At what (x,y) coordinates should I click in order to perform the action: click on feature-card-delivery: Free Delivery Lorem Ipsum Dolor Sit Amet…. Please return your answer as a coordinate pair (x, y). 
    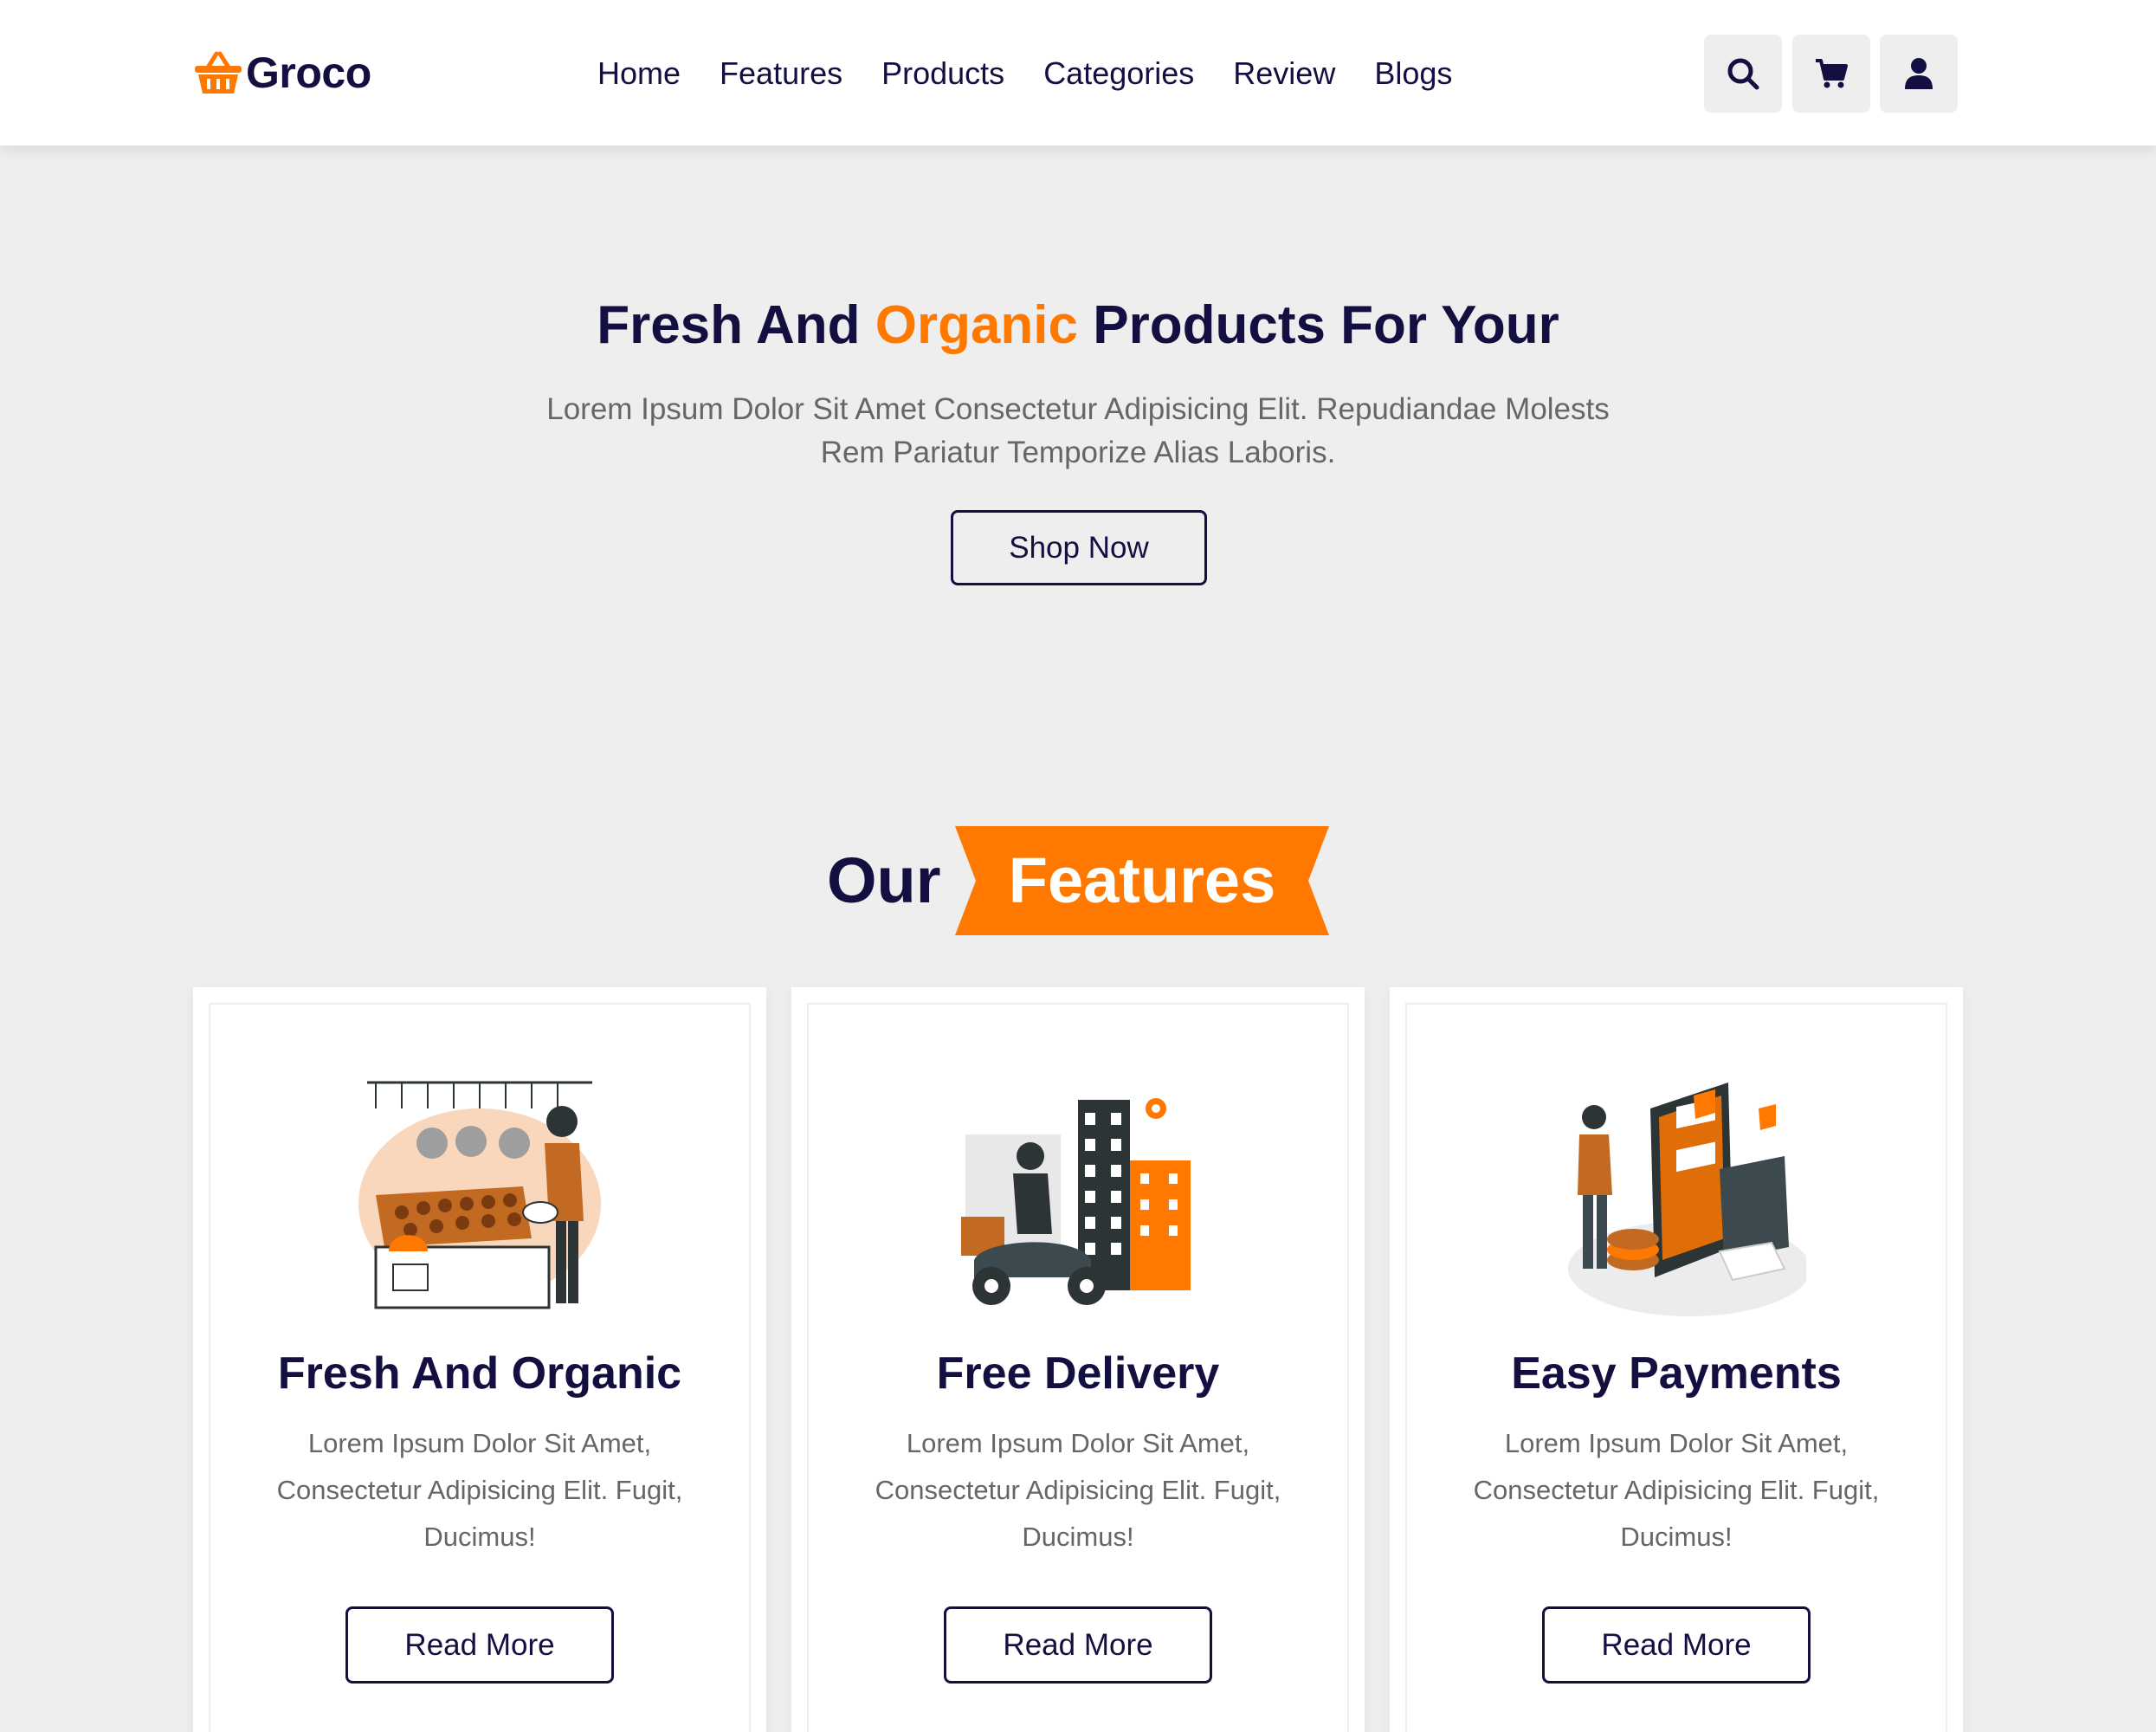
    Looking at the image, I should click on (1078, 1359).